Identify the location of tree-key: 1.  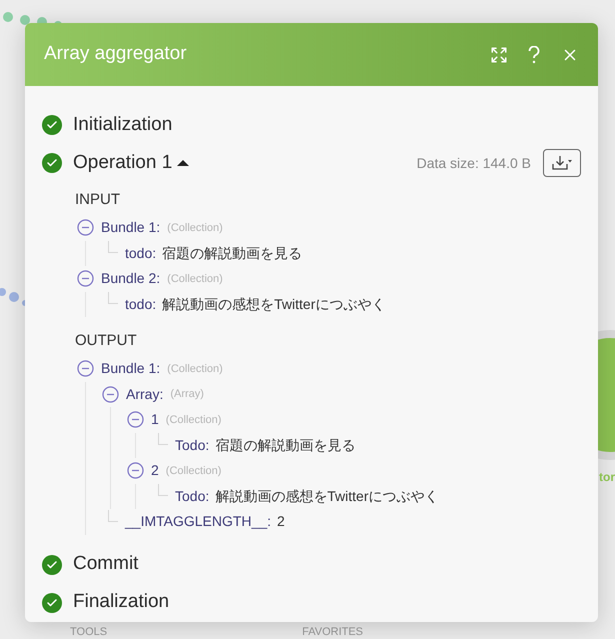
(155, 419).